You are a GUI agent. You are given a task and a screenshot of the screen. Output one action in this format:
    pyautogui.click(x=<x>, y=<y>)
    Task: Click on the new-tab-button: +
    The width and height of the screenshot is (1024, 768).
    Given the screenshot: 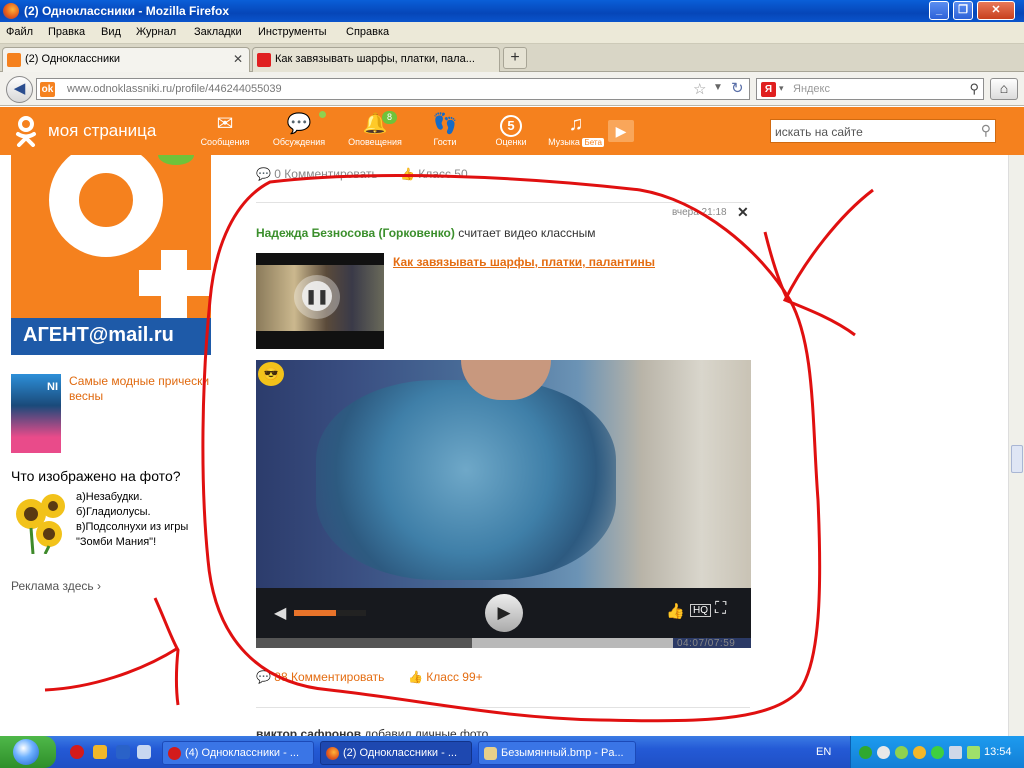 What is the action you would take?
    pyautogui.click(x=515, y=58)
    